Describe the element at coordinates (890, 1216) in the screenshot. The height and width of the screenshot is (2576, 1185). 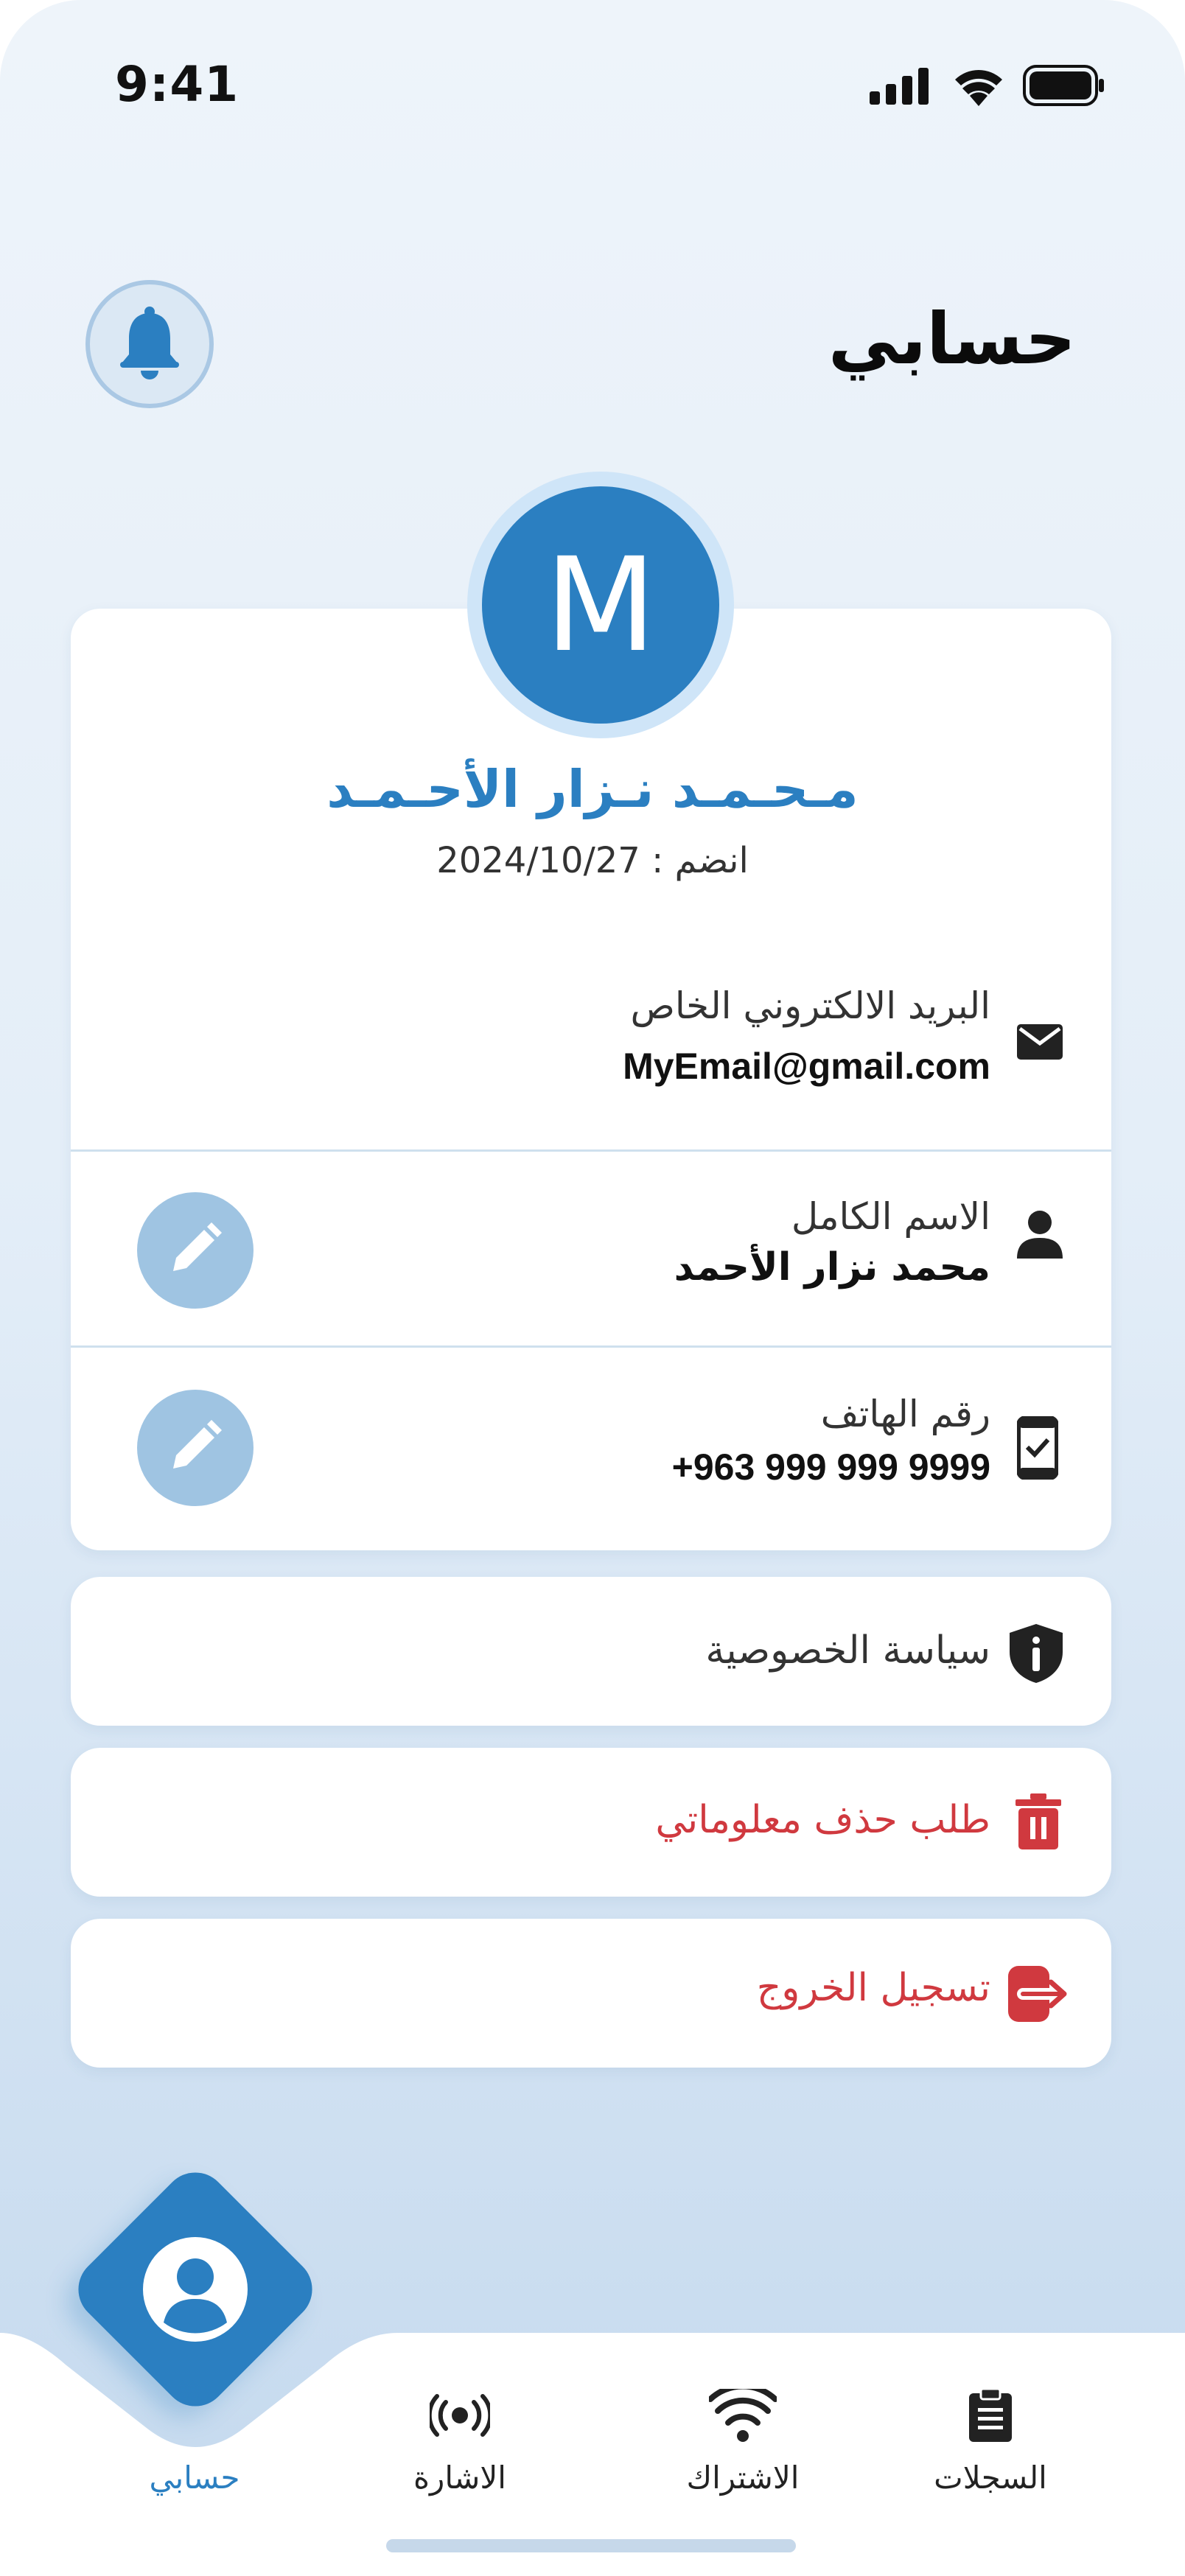
I see `full-name-label: الاسم الكامل` at that location.